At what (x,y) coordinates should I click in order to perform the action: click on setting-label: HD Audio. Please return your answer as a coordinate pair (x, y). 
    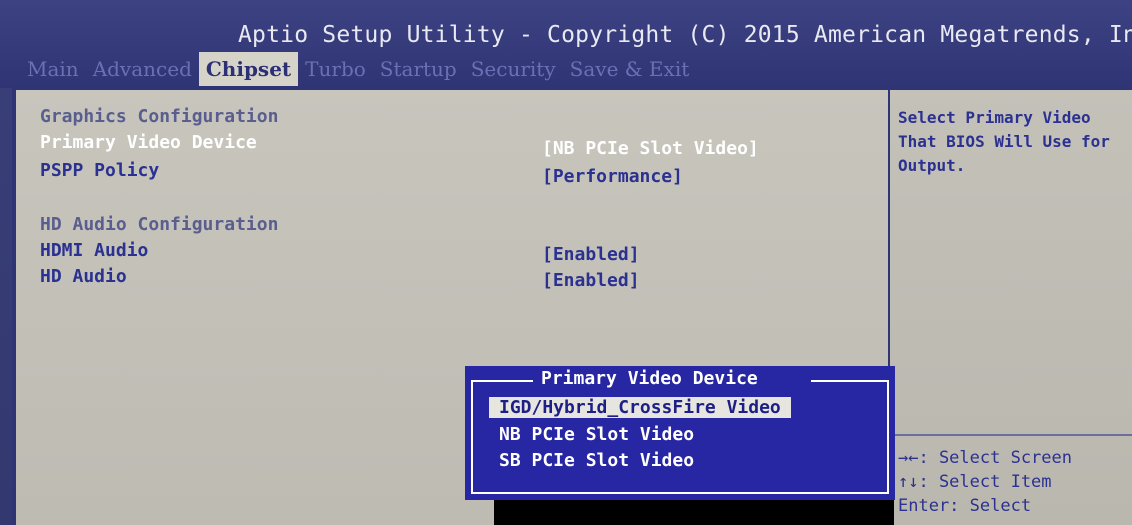
    Looking at the image, I should click on (83, 276).